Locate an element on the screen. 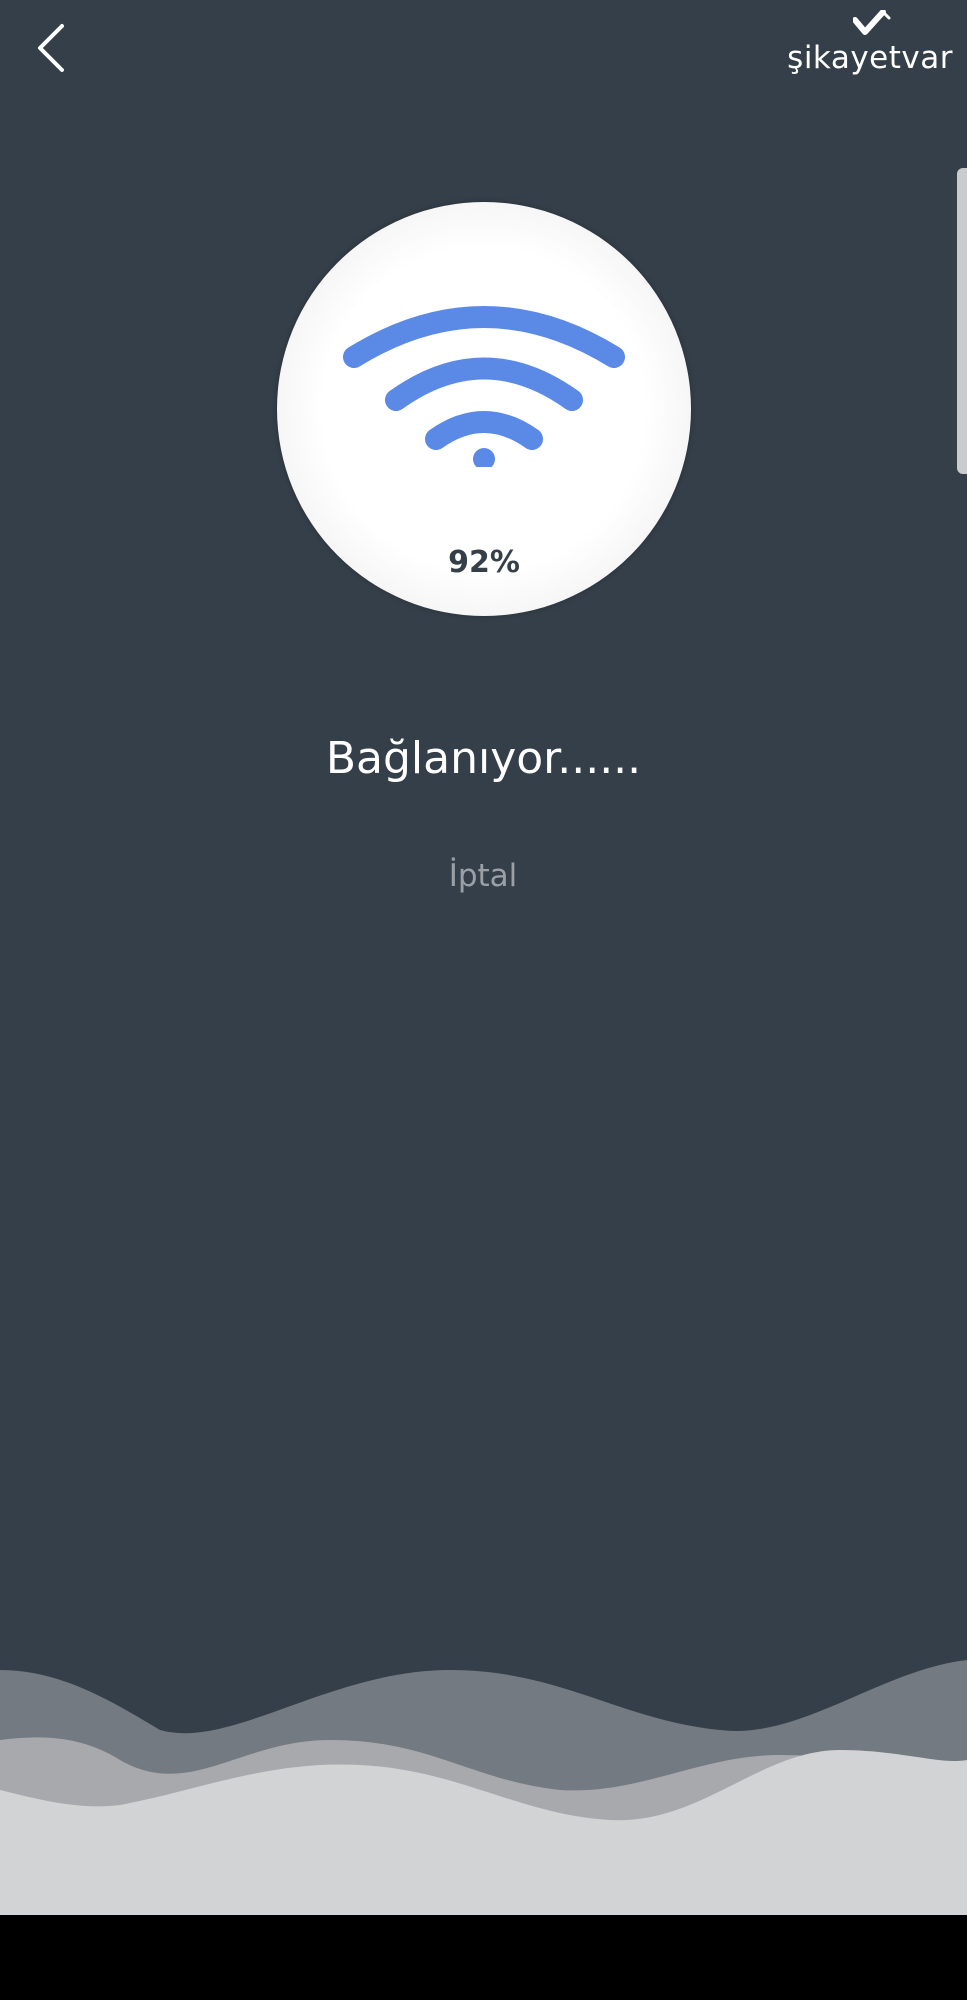 This screenshot has height=2000, width=967. system-navigation-bar is located at coordinates (483, 1957).